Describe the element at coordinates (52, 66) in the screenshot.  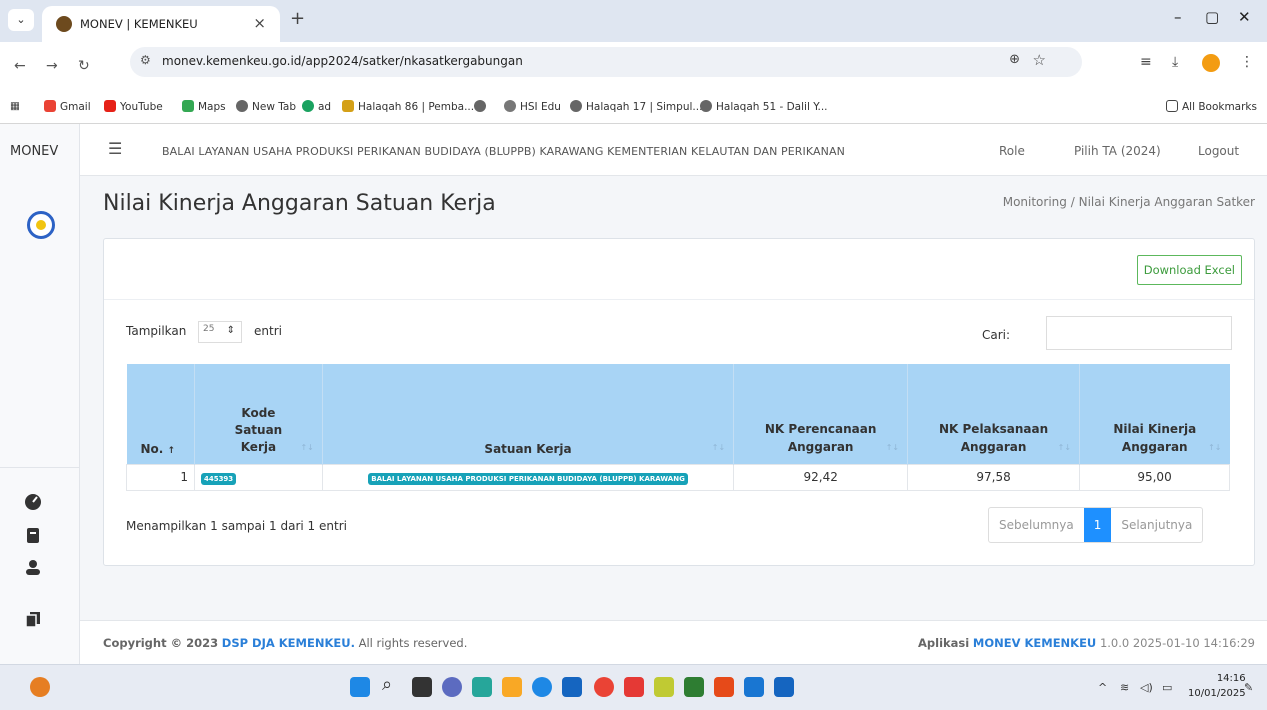
I see `forward-icon: →` at that location.